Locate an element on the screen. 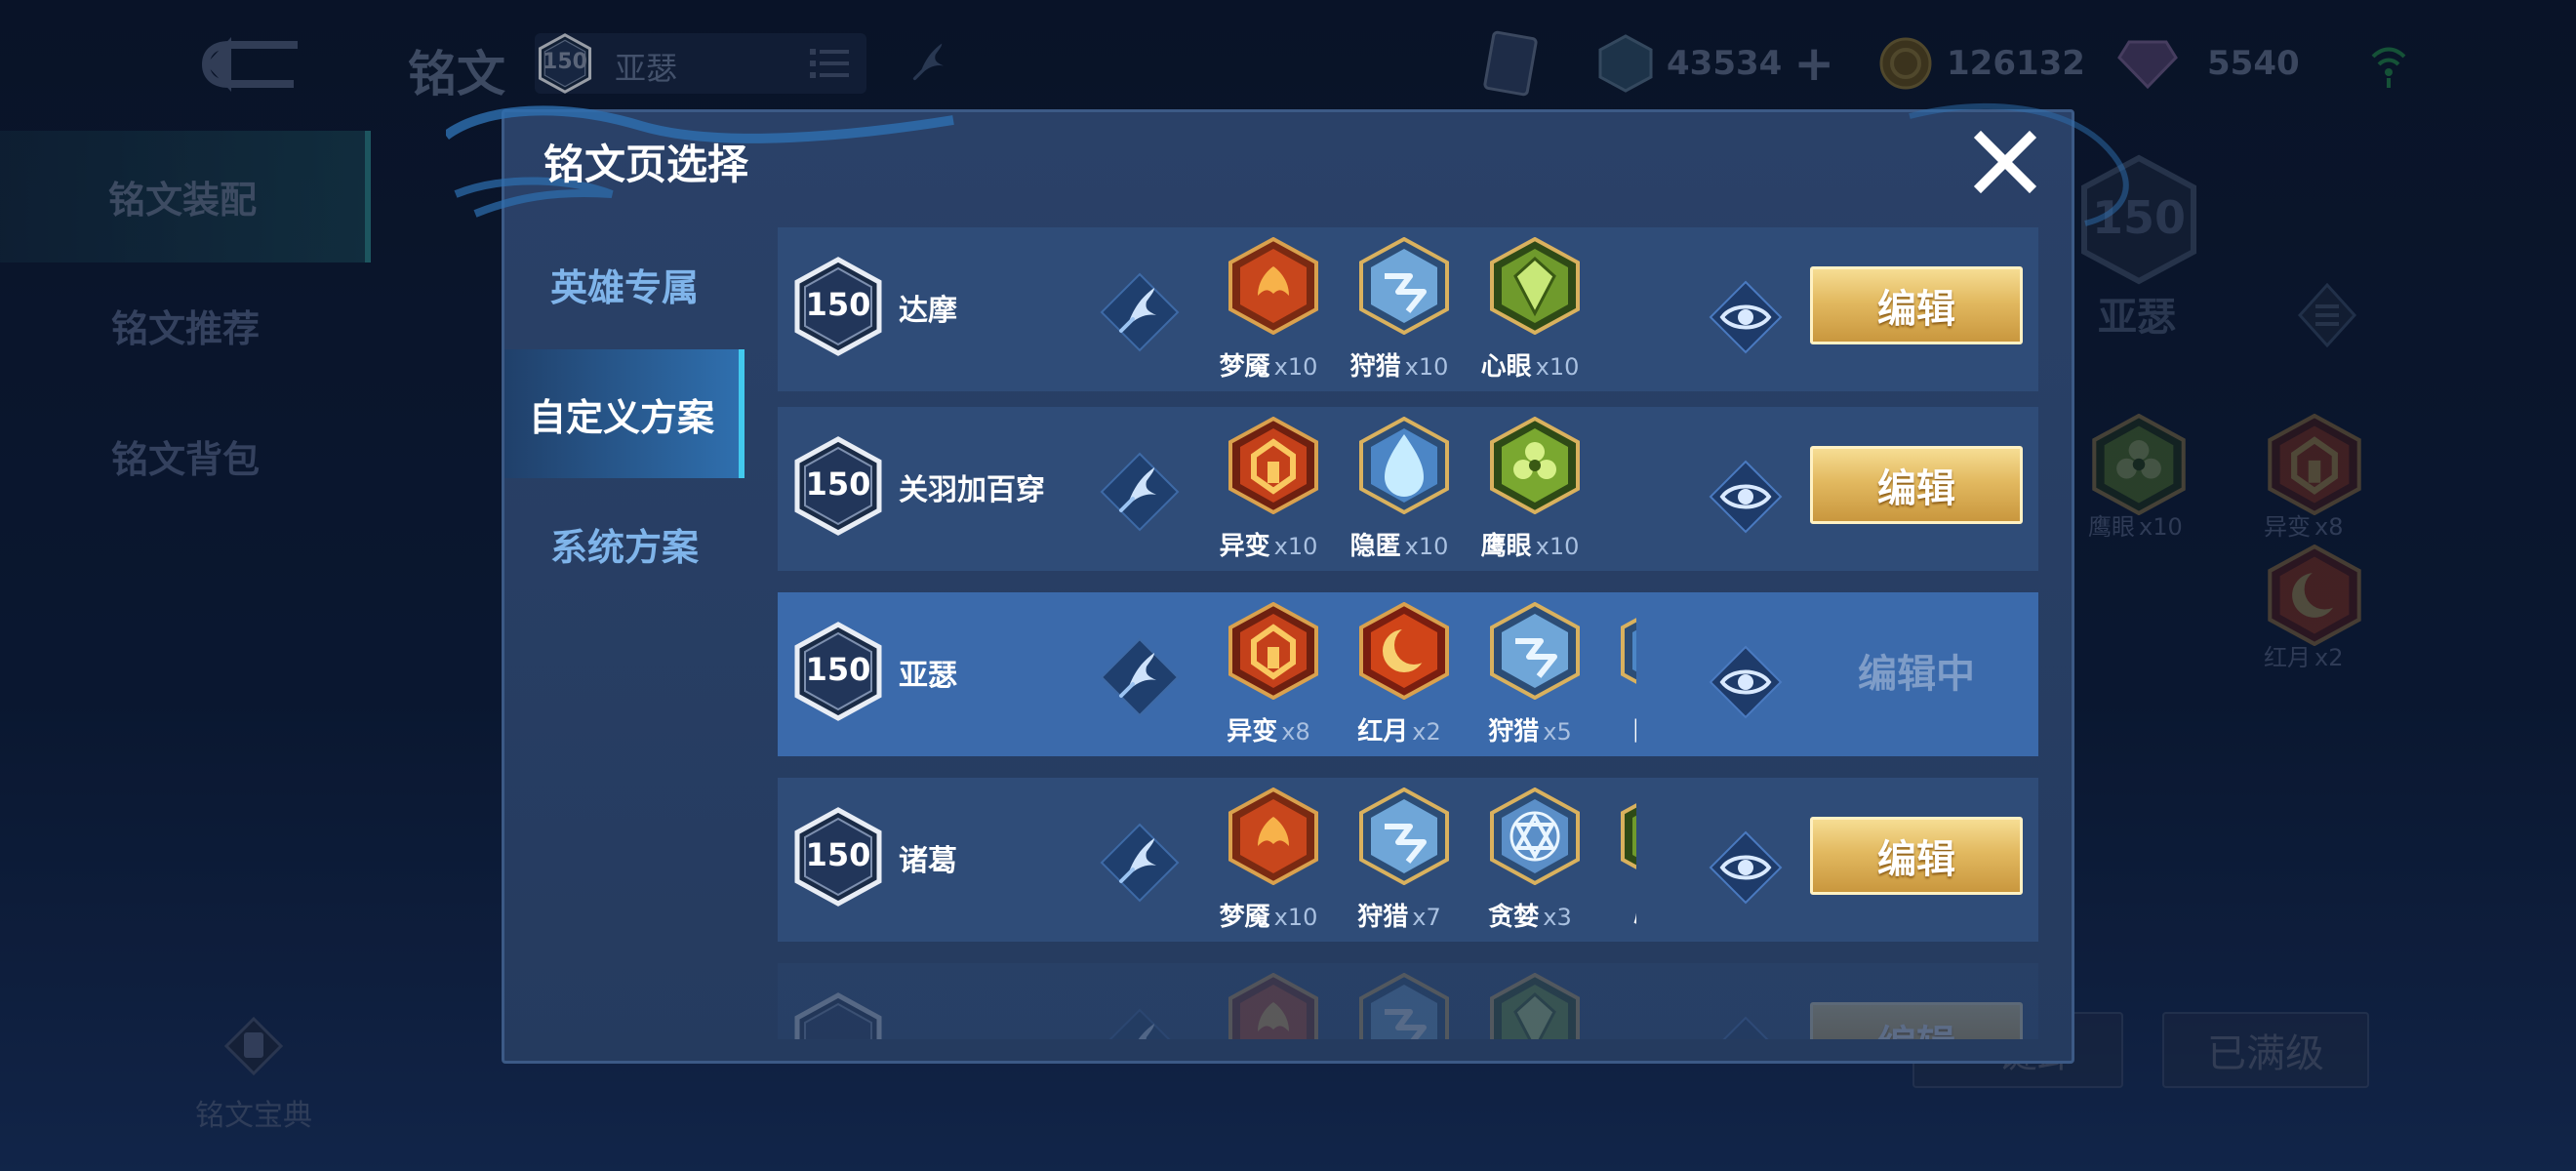  rune-item: 贪婪 x3 is located at coordinates (1530, 860).